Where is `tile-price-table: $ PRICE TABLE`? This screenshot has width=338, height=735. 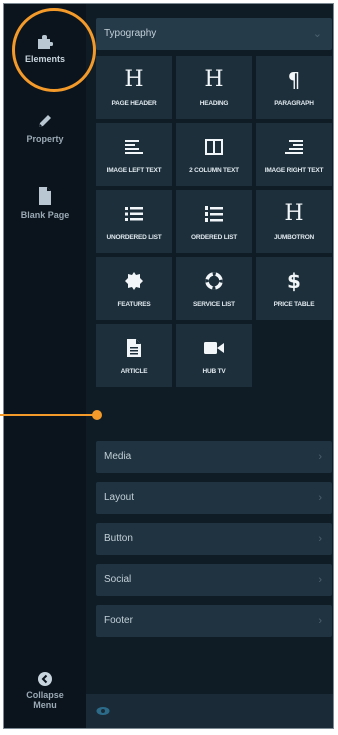
tile-price-table: $ PRICE TABLE is located at coordinates (294, 288).